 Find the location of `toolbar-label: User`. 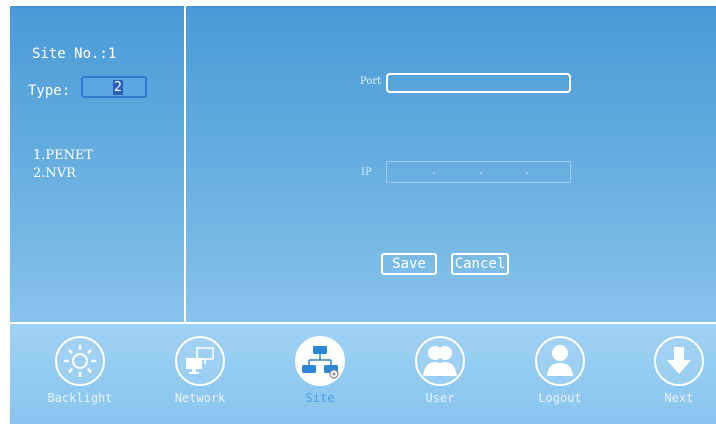

toolbar-label: User is located at coordinates (440, 398).